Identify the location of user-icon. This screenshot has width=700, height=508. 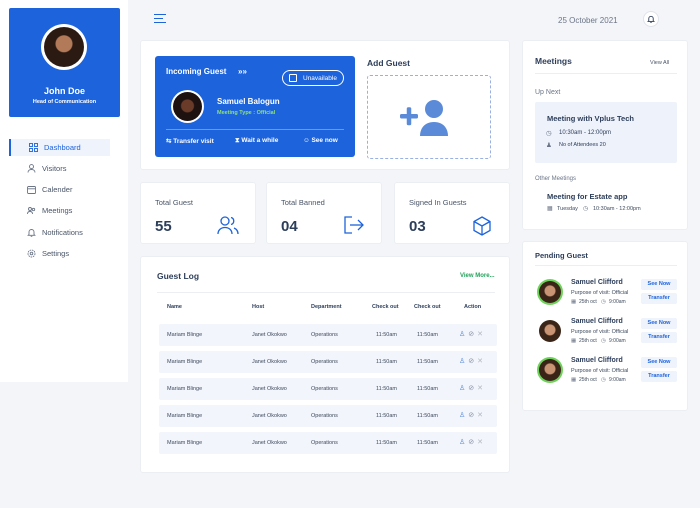
(31, 168).